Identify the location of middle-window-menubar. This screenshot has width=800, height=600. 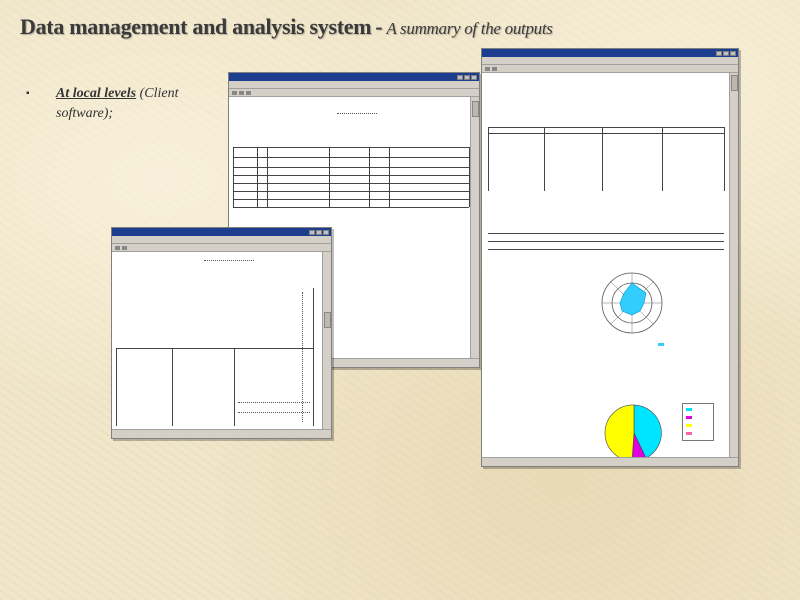
(354, 85).